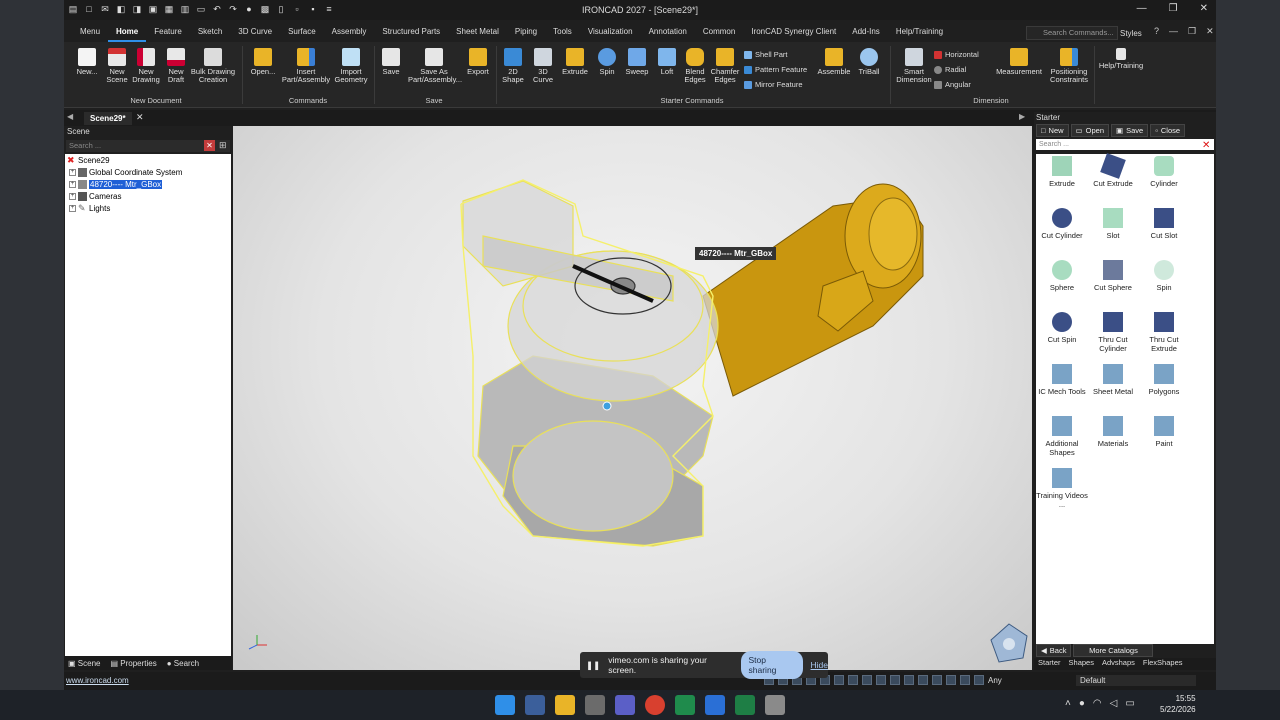 This screenshot has width=1280, height=720. Describe the element at coordinates (668, 32) in the screenshot. I see `tab-annotation: Annotation` at that location.